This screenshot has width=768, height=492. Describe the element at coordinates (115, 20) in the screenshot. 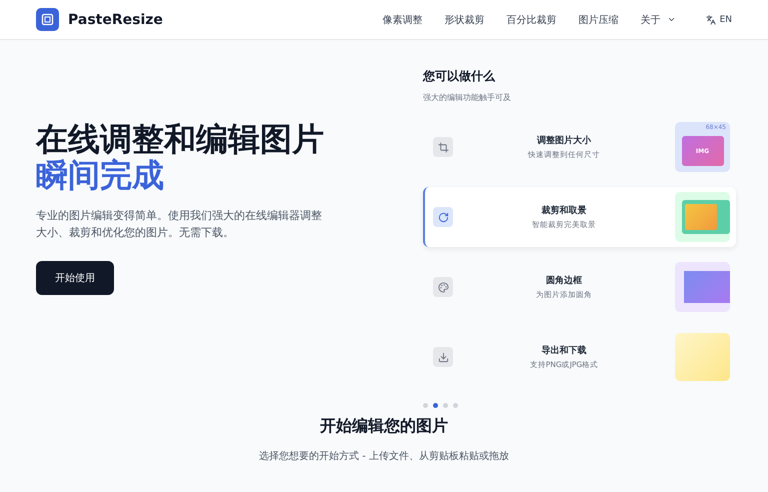

I see `brand-name: PasteResize` at that location.